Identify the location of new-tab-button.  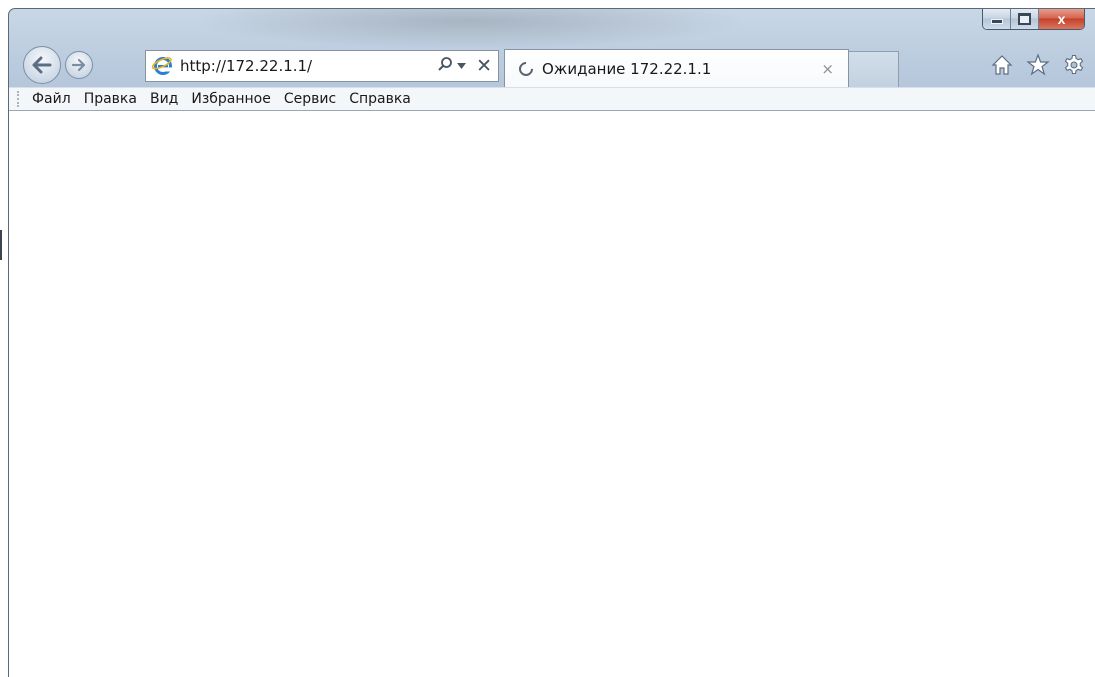
(874, 69).